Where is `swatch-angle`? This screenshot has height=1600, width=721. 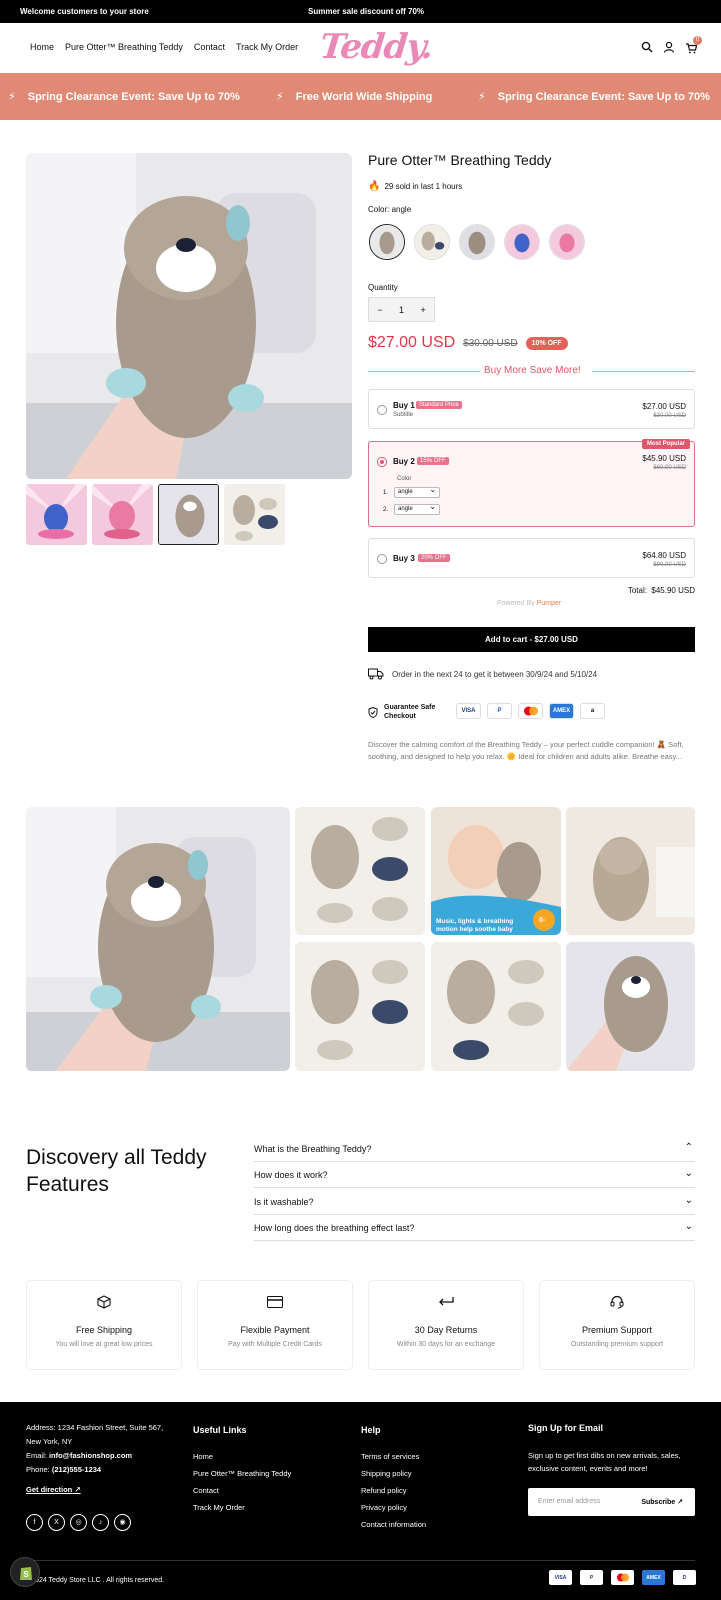 swatch-angle is located at coordinates (387, 242).